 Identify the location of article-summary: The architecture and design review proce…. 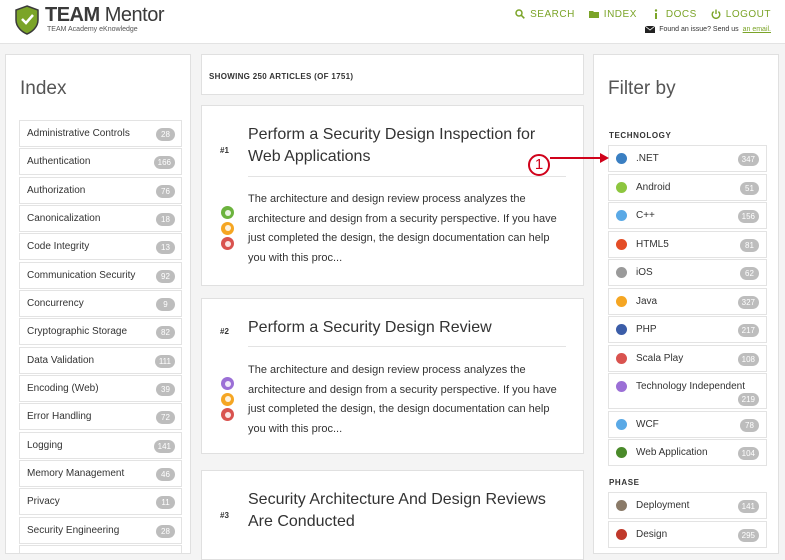
(402, 399).